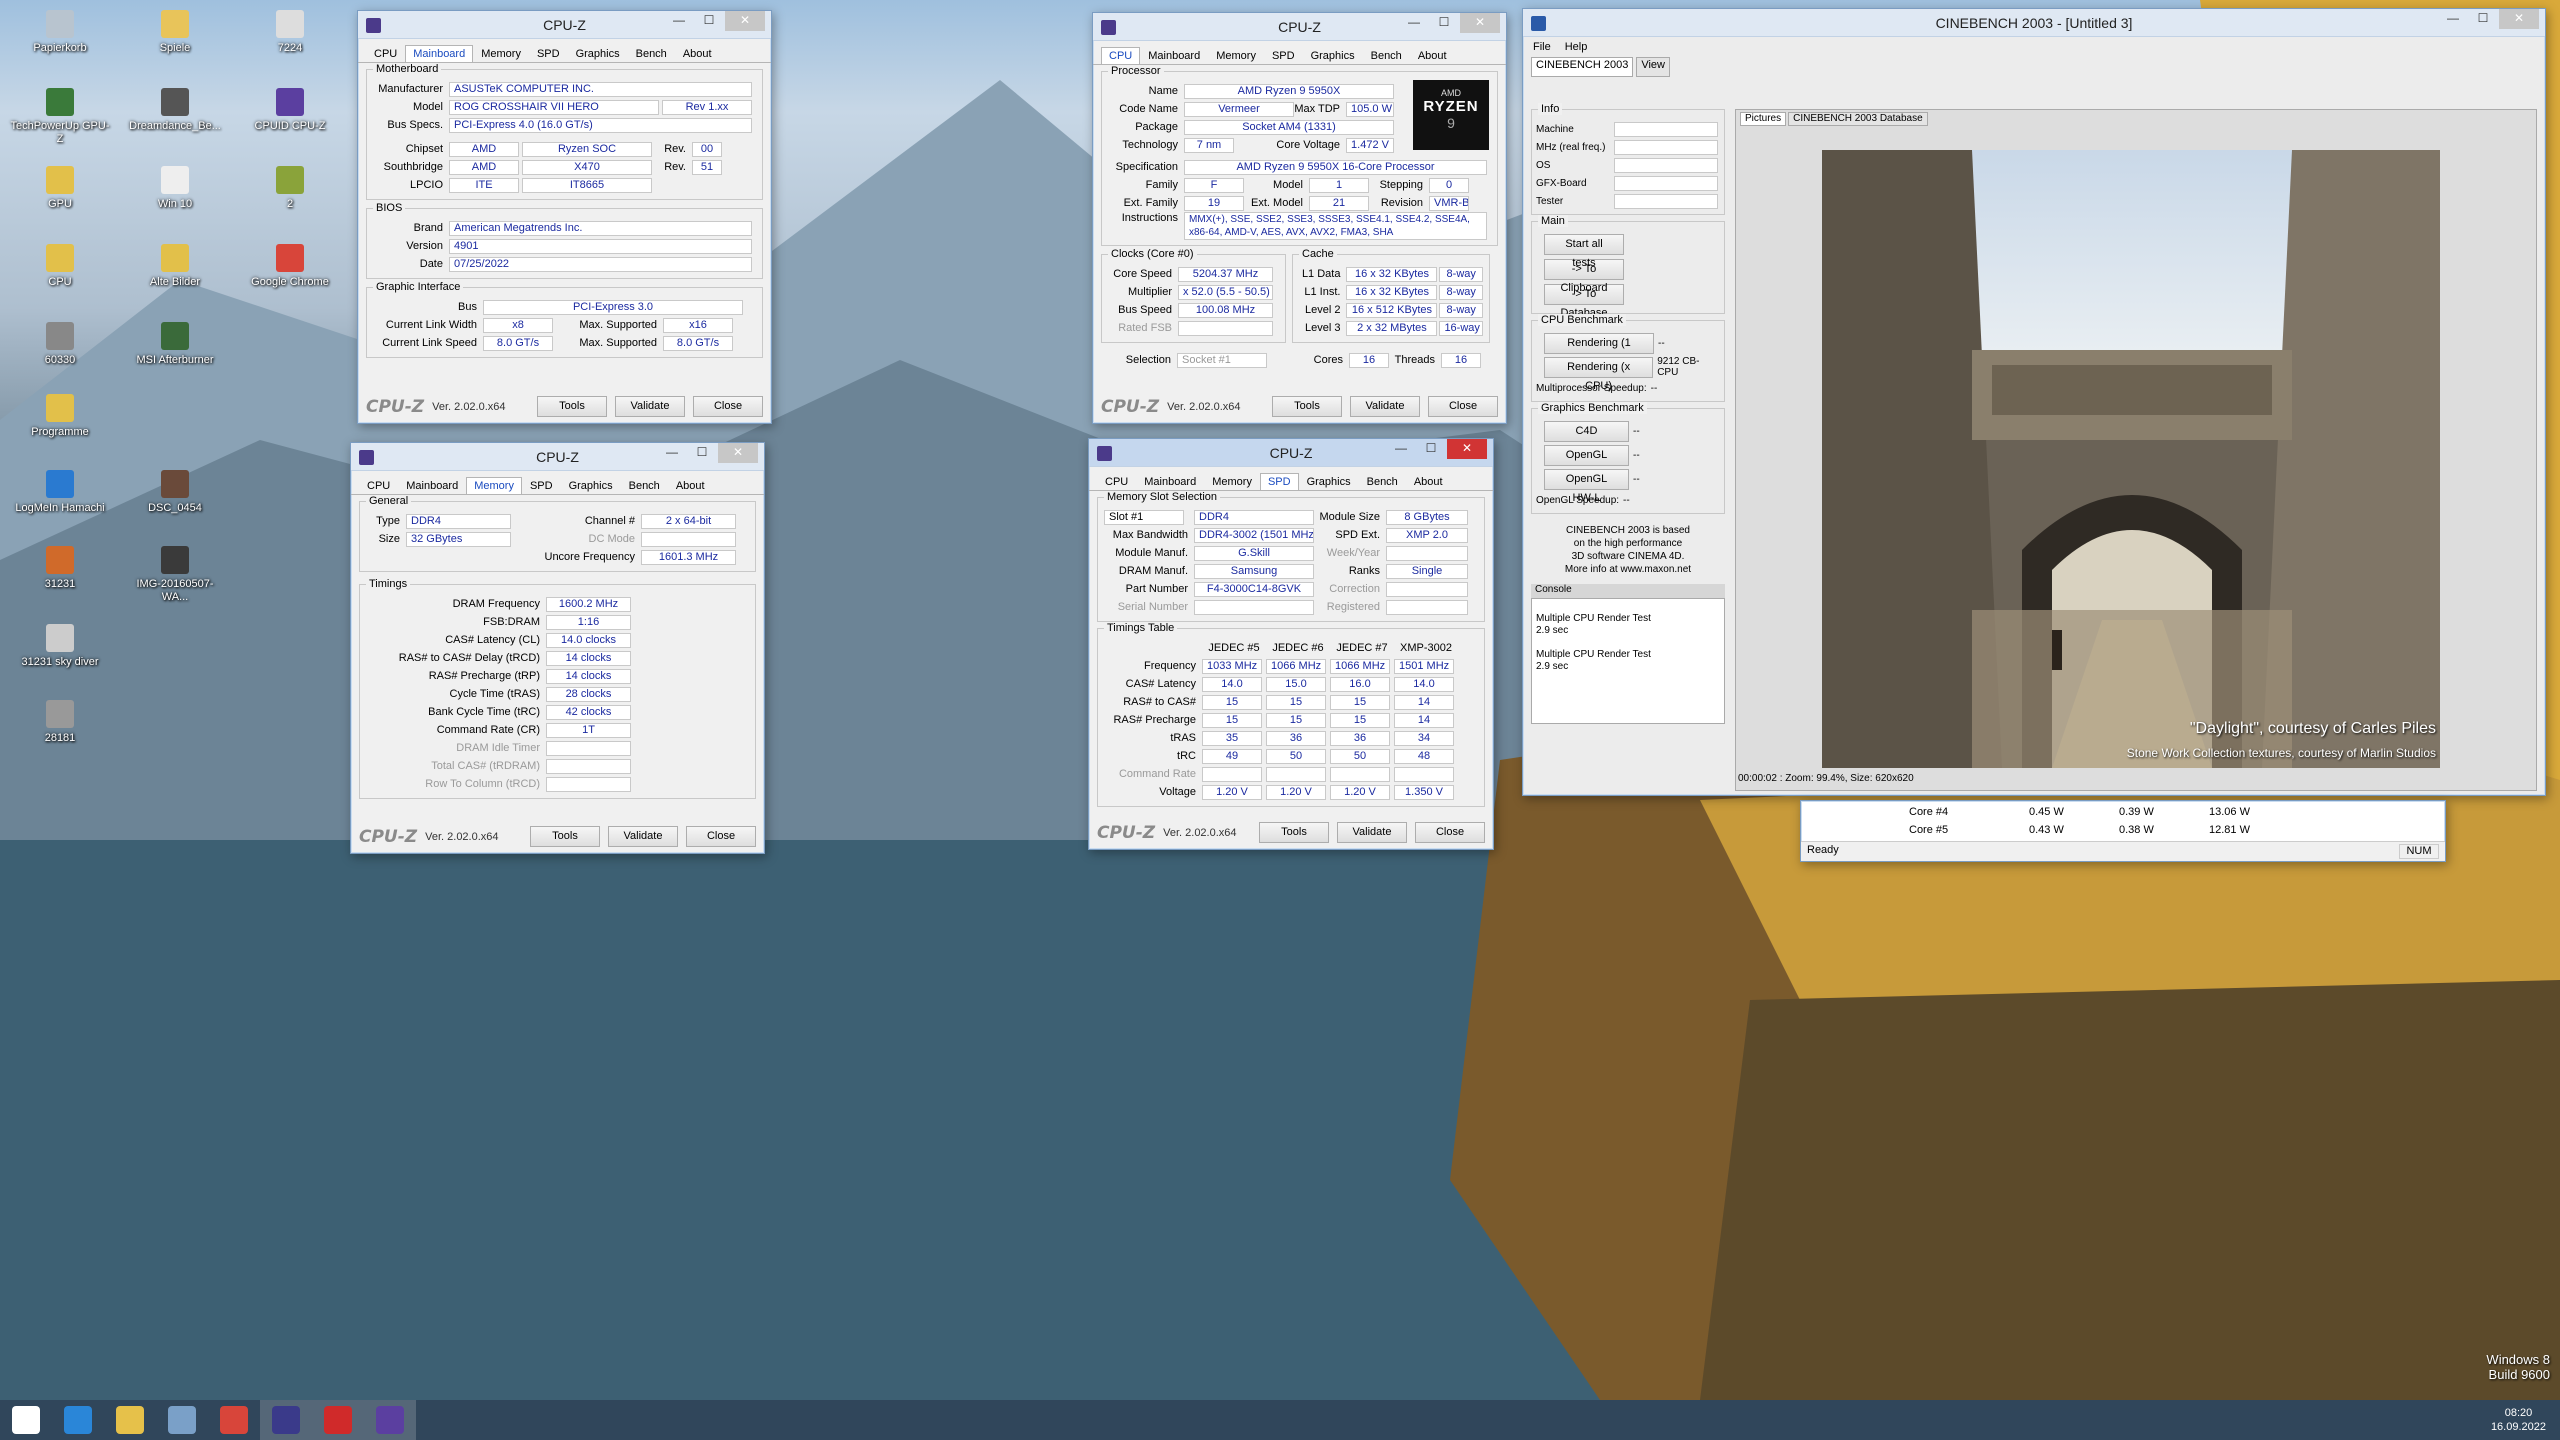 This screenshot has width=2560, height=1440. I want to click on picture-tab: CINEBENCH 2003 Database, so click(1858, 119).